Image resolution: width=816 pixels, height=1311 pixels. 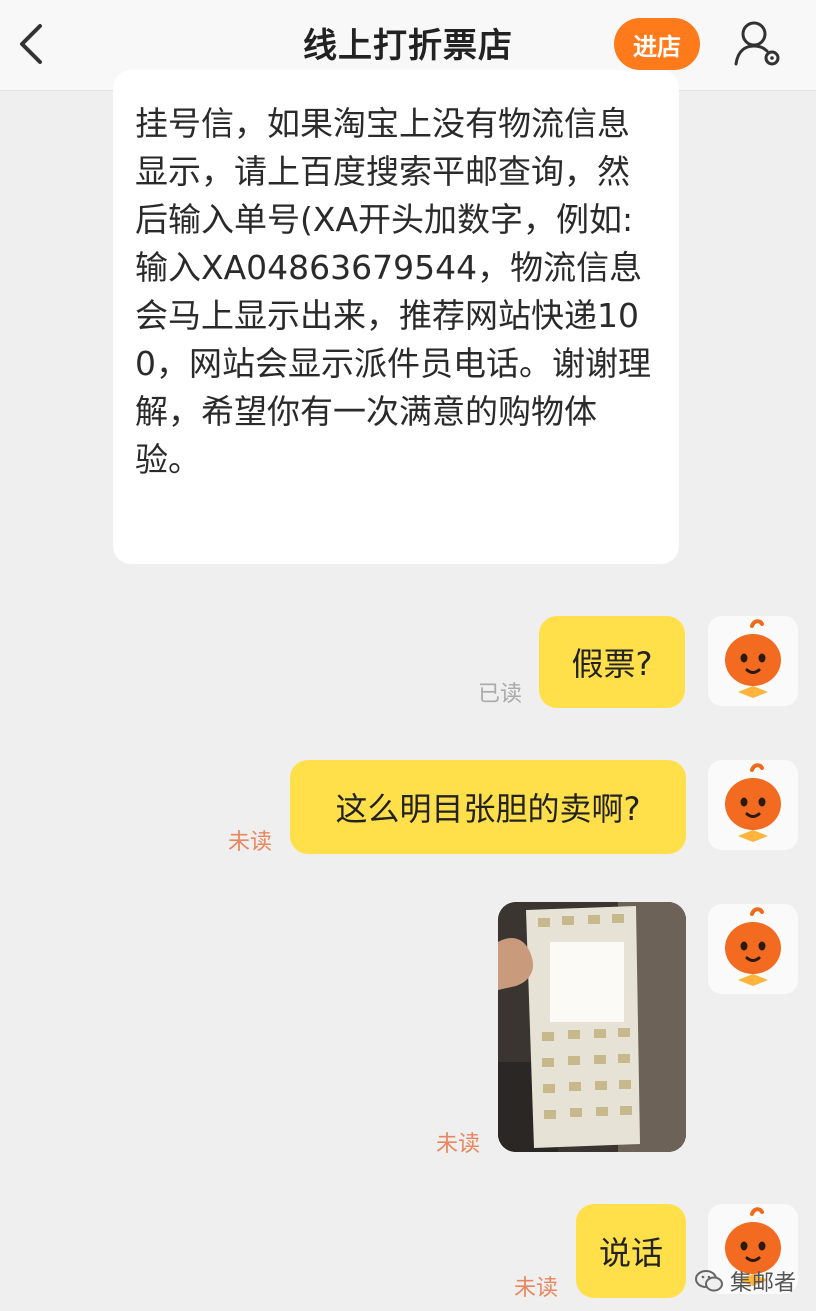 I want to click on watermark-text: 集邮者, so click(x=763, y=1283).